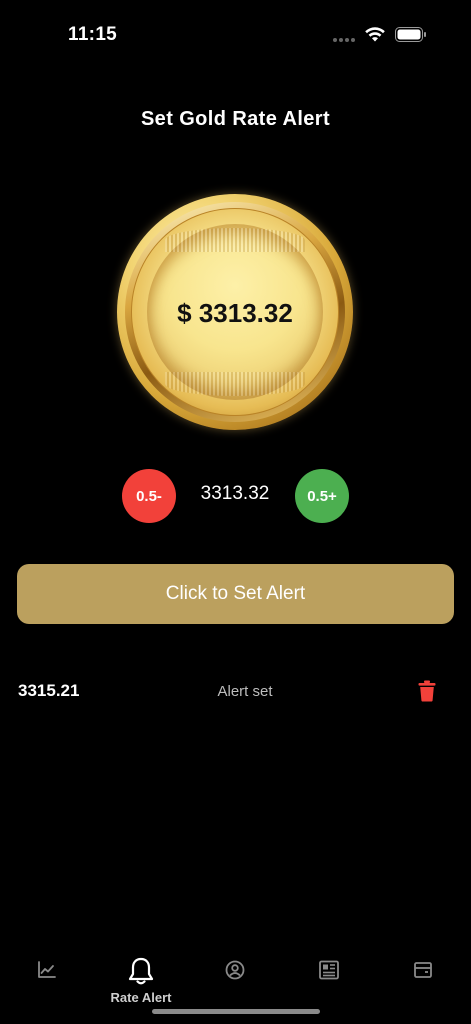 This screenshot has height=1024, width=471. I want to click on status-bar: 11:15, so click(235, 30).